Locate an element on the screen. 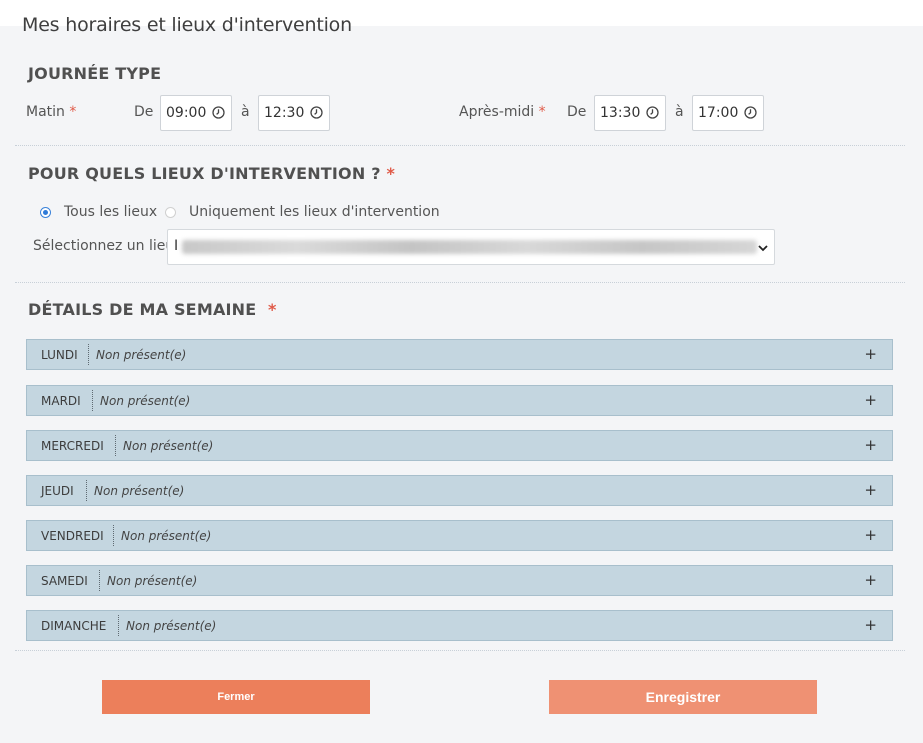 The height and width of the screenshot is (743, 923). morning-end-time: 12:30 is located at coordinates (294, 113).